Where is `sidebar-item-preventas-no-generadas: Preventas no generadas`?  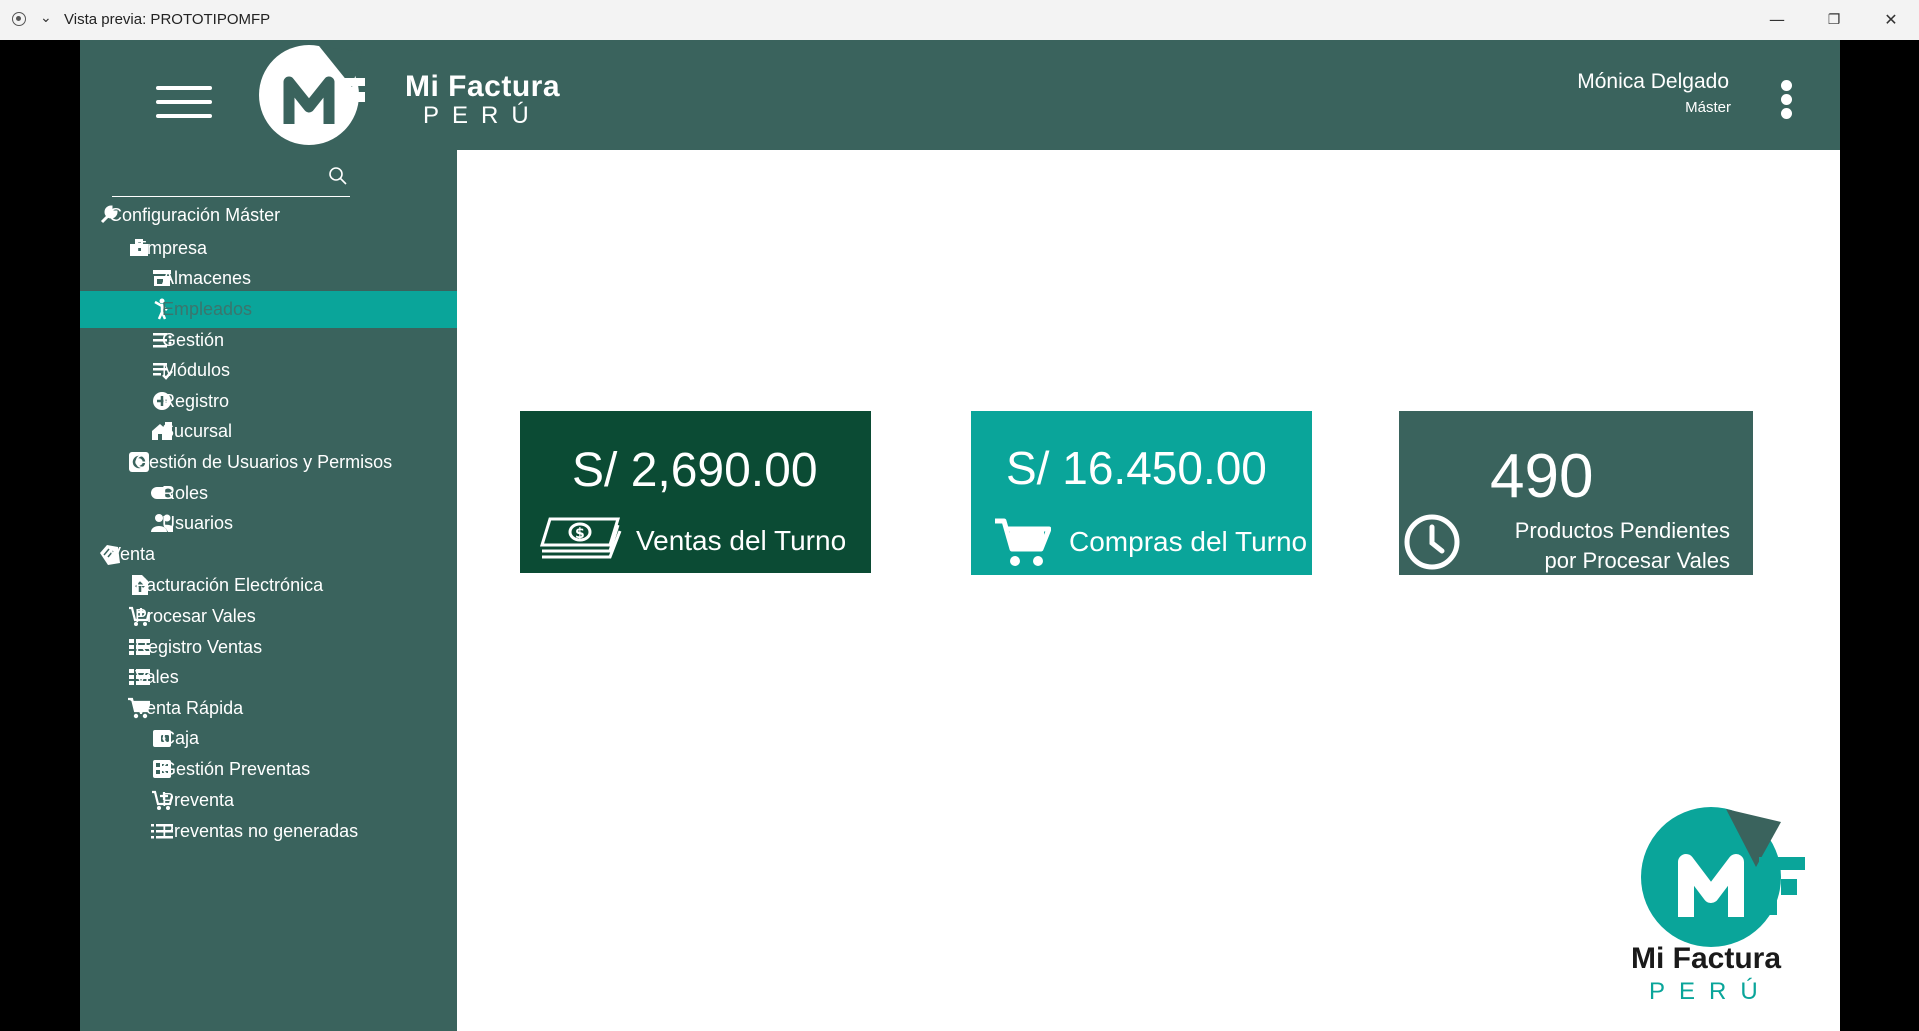 sidebar-item-preventas-no-generadas: Preventas no generadas is located at coordinates (268, 831).